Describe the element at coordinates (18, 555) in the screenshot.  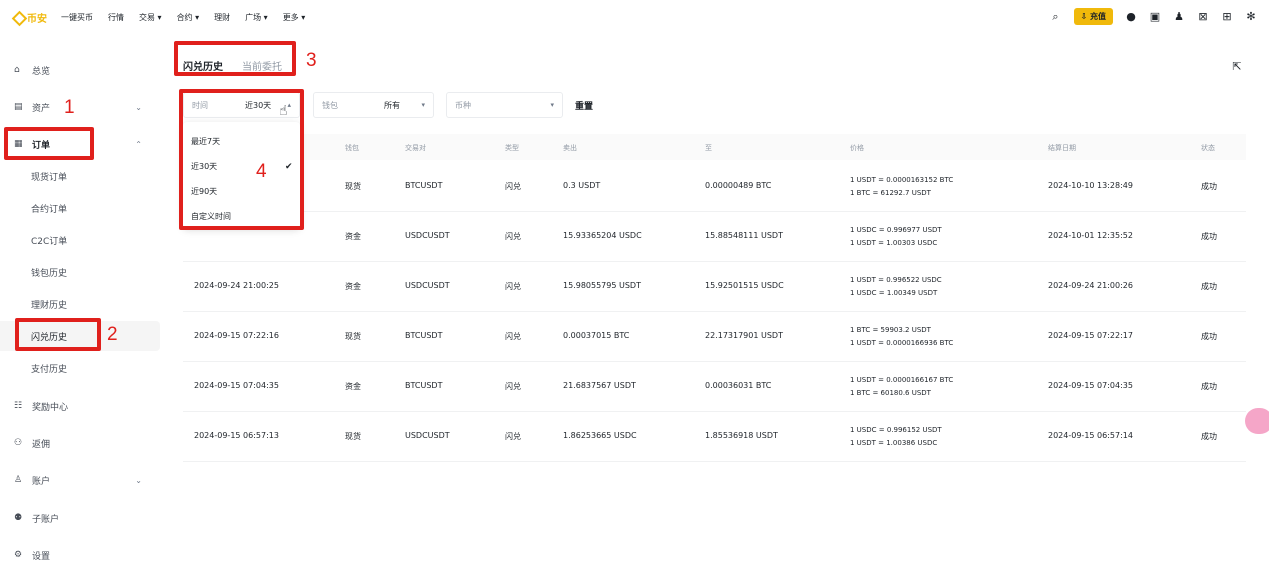
I see `settings-icon: ⚙` at that location.